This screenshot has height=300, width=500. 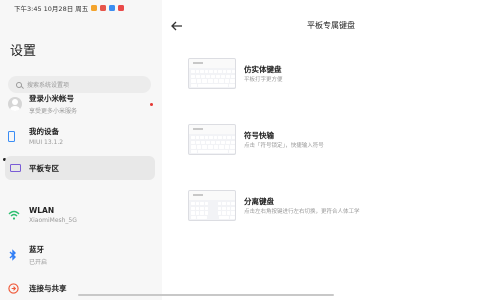 I want to click on search-placeholder: 搜索系统设置项, so click(x=48, y=85).